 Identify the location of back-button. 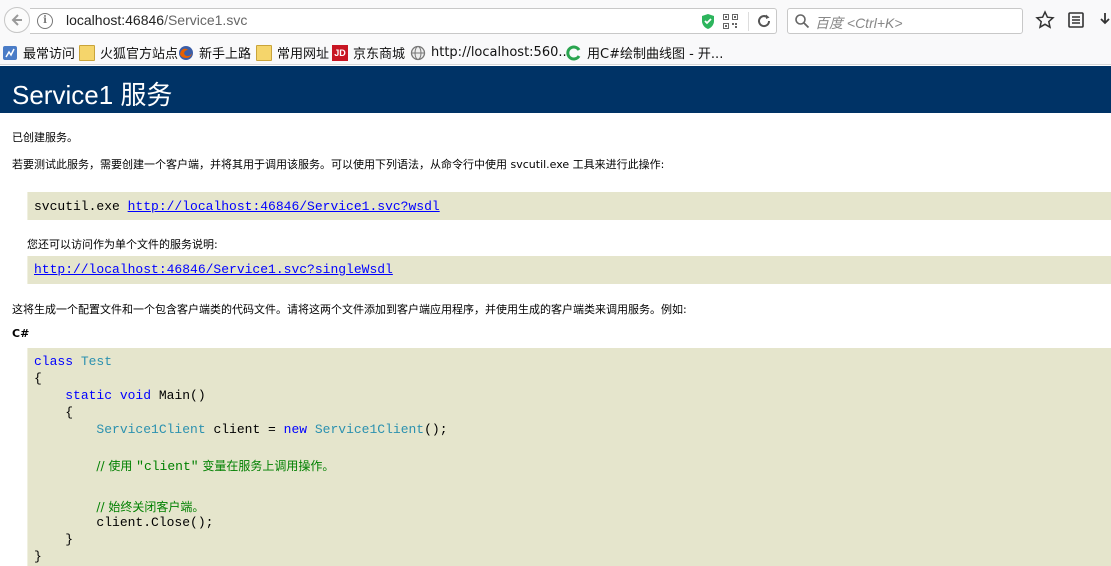
(17, 20).